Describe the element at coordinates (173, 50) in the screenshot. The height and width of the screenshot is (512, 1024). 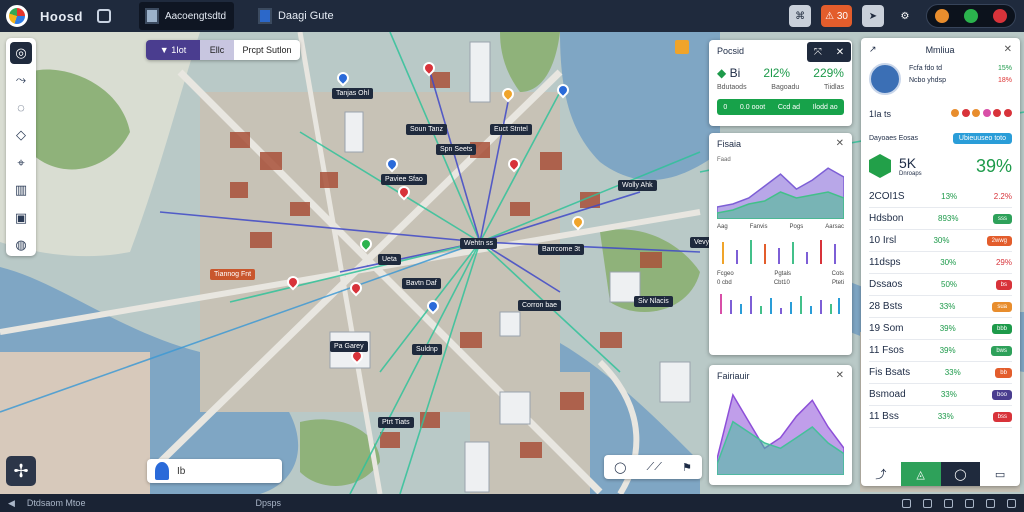
I see `filter-dropdown: ▼ 1Iot` at that location.